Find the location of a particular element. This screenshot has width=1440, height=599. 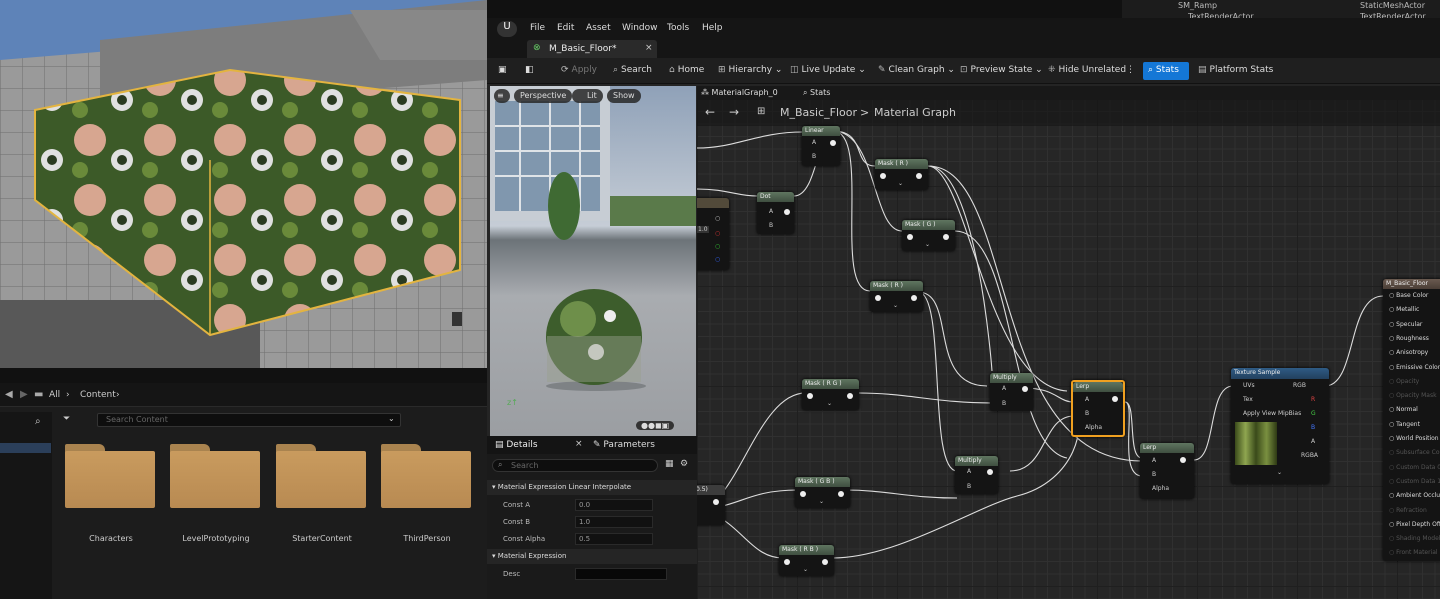

node-multiply-2: Multiply A B is located at coordinates (976, 475).